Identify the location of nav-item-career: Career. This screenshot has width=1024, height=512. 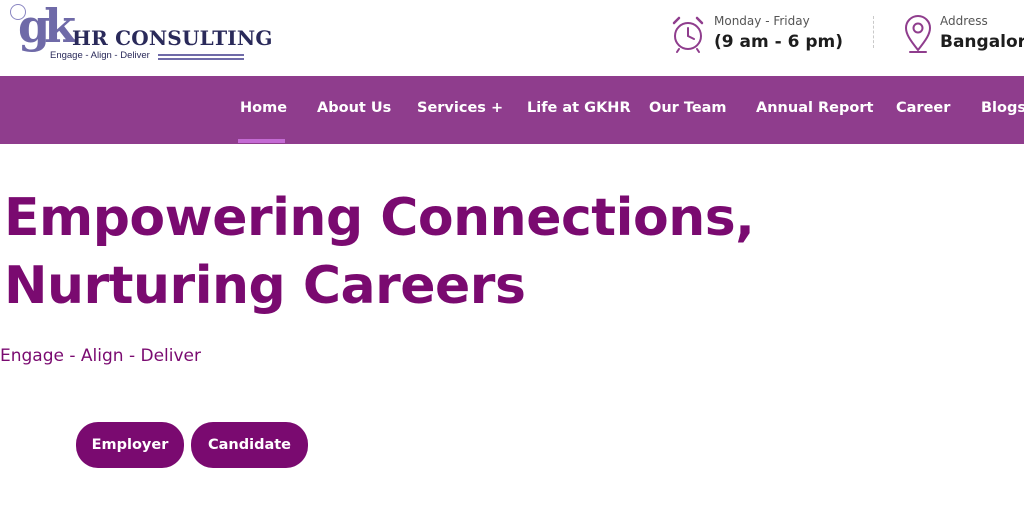
(923, 111).